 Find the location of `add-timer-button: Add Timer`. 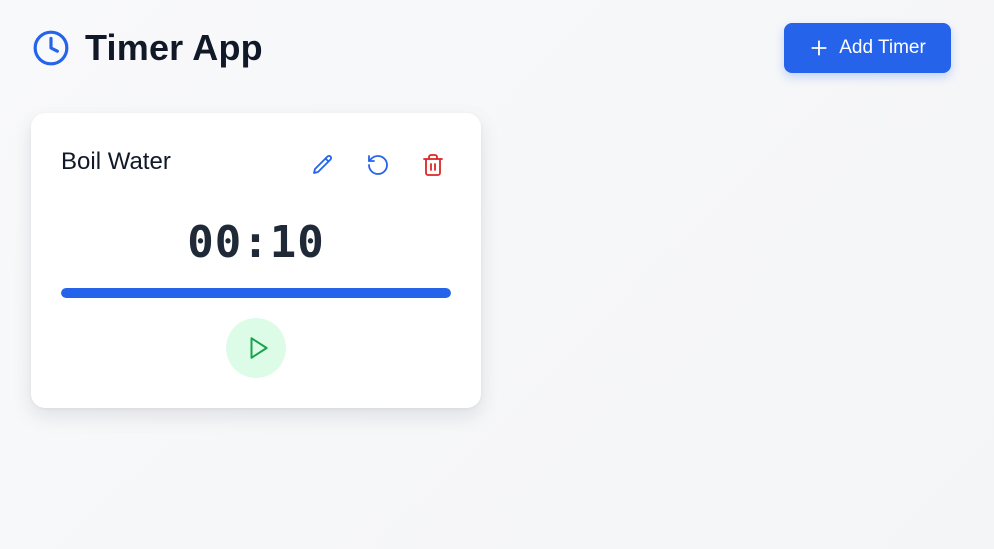

add-timer-button: Add Timer is located at coordinates (867, 48).